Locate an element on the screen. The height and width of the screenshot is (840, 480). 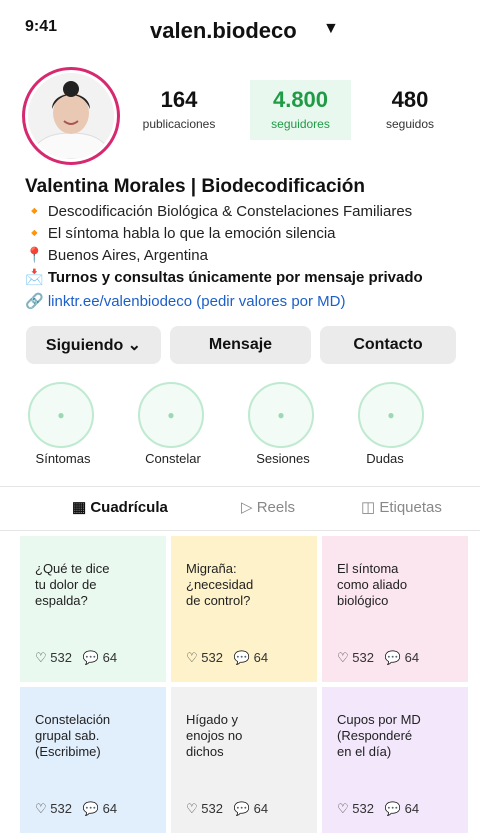
stat-following: 480 seguidos is located at coordinates (410, 109).